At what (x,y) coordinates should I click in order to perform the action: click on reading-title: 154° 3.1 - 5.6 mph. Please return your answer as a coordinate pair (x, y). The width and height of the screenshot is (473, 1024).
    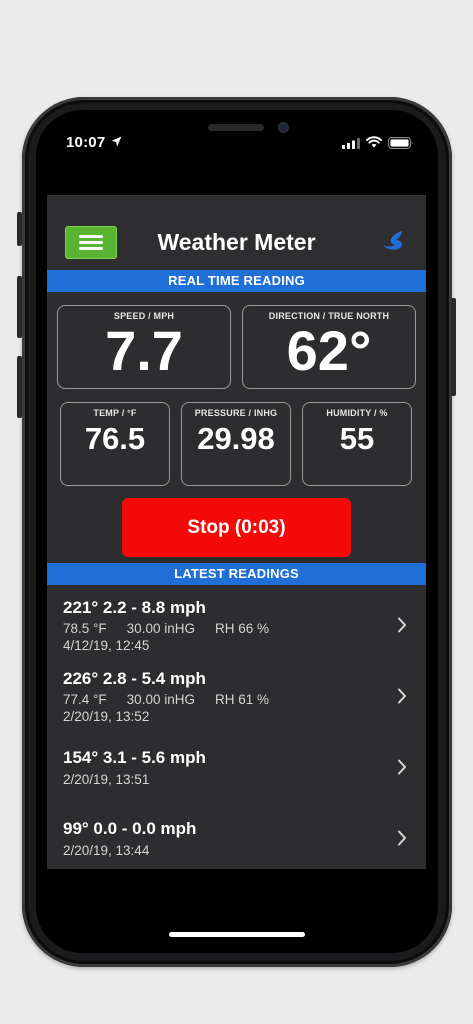
    Looking at the image, I should click on (134, 757).